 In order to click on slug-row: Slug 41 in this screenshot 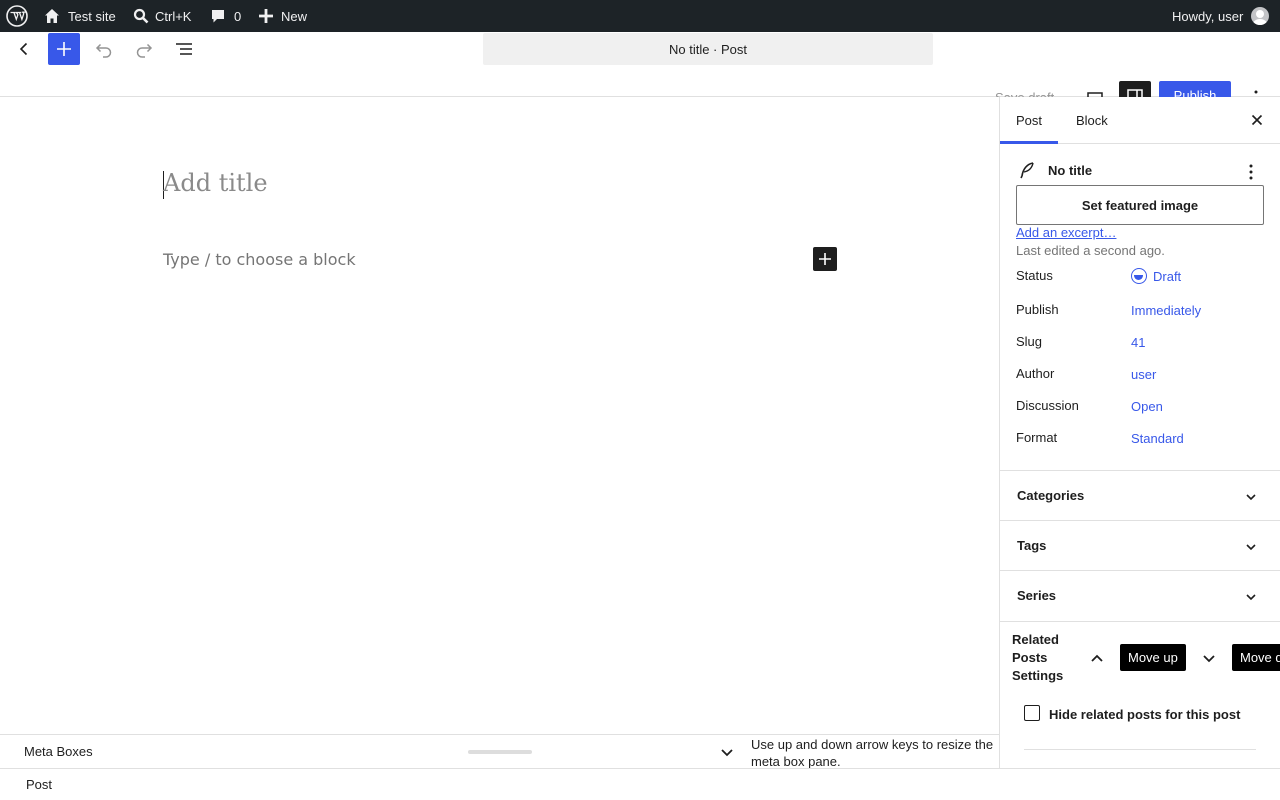, I will do `click(1140, 346)`.